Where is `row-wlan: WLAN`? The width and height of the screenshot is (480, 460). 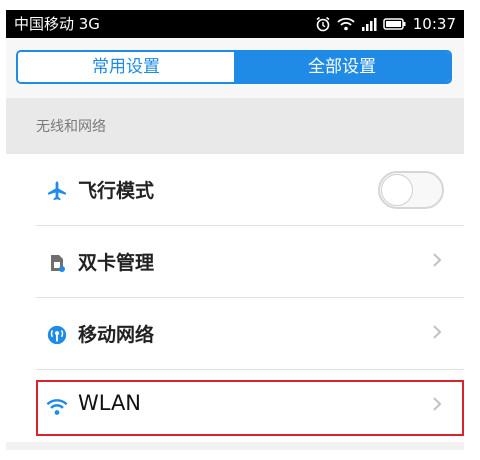
row-wlan: WLAN is located at coordinates (235, 406).